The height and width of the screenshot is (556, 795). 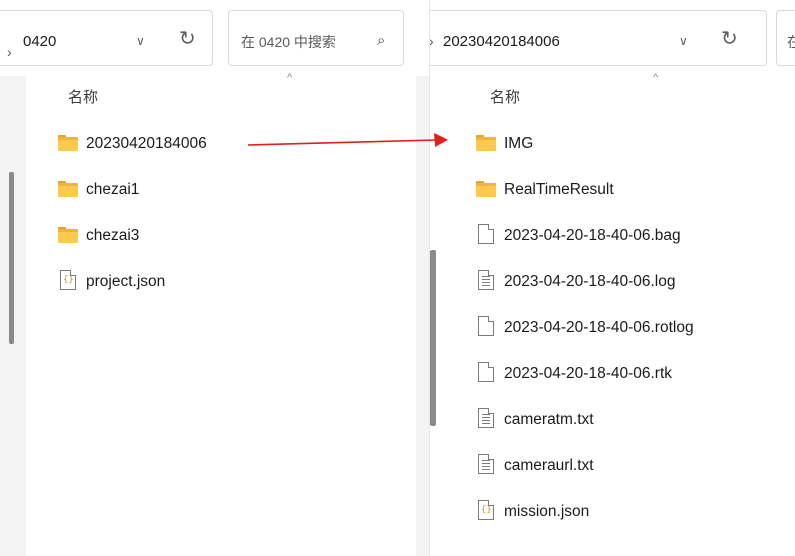 What do you see at coordinates (342, 142) in the screenshot?
I see `arrow-shaft` at bounding box center [342, 142].